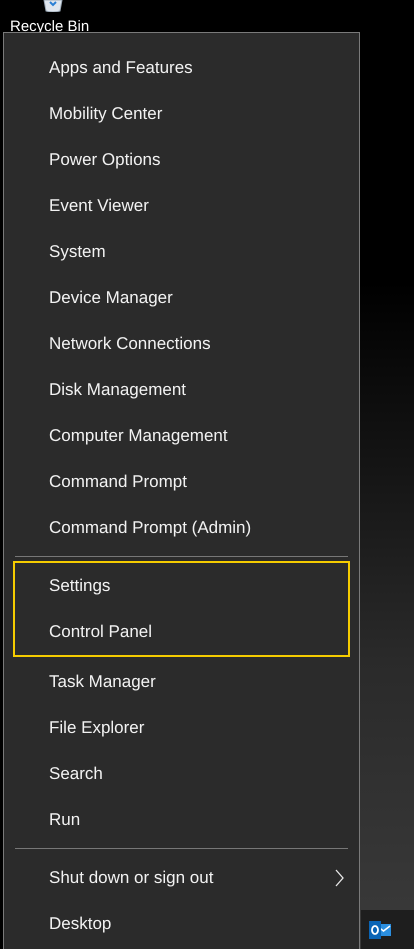 The height and width of the screenshot is (949, 414). I want to click on menu-item: Task Manager, so click(102, 682).